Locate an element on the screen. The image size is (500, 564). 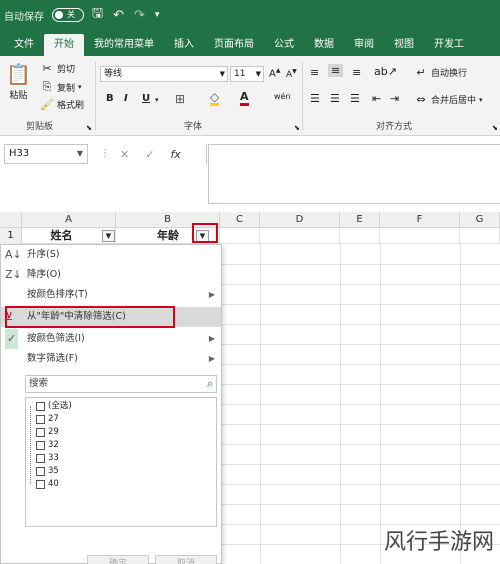
grow-font-icon: A▲ is located at coordinates (274, 73).